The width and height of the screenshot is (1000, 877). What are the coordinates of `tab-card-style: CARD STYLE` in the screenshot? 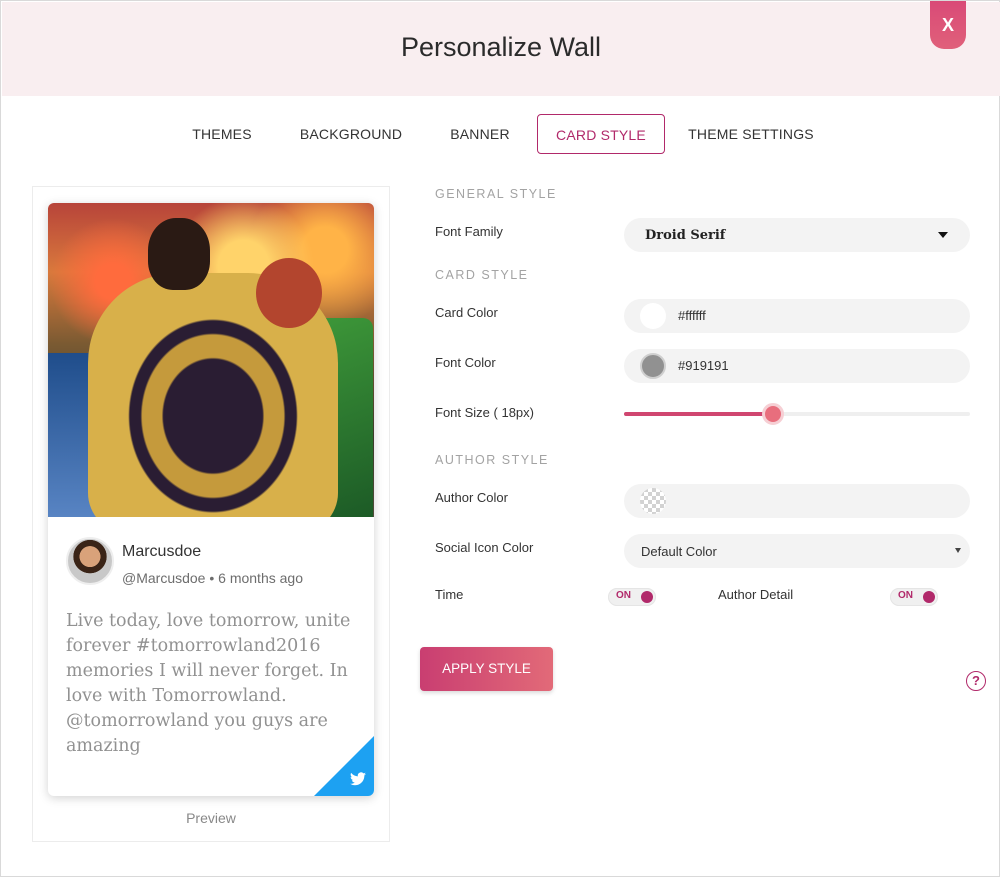 It's located at (601, 134).